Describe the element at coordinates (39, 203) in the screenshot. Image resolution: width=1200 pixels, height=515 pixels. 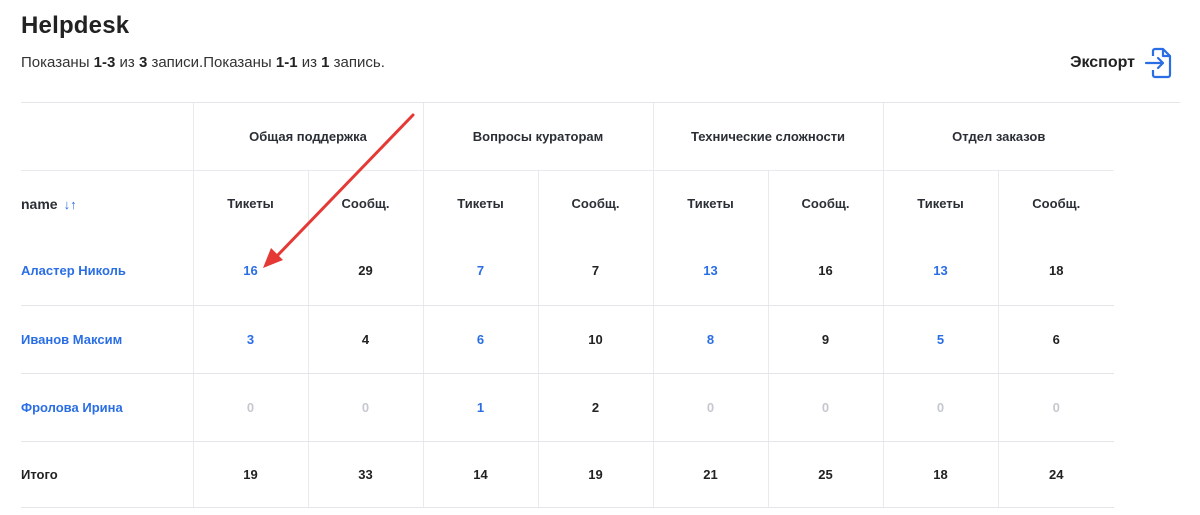
I see `name-header-label: name` at that location.